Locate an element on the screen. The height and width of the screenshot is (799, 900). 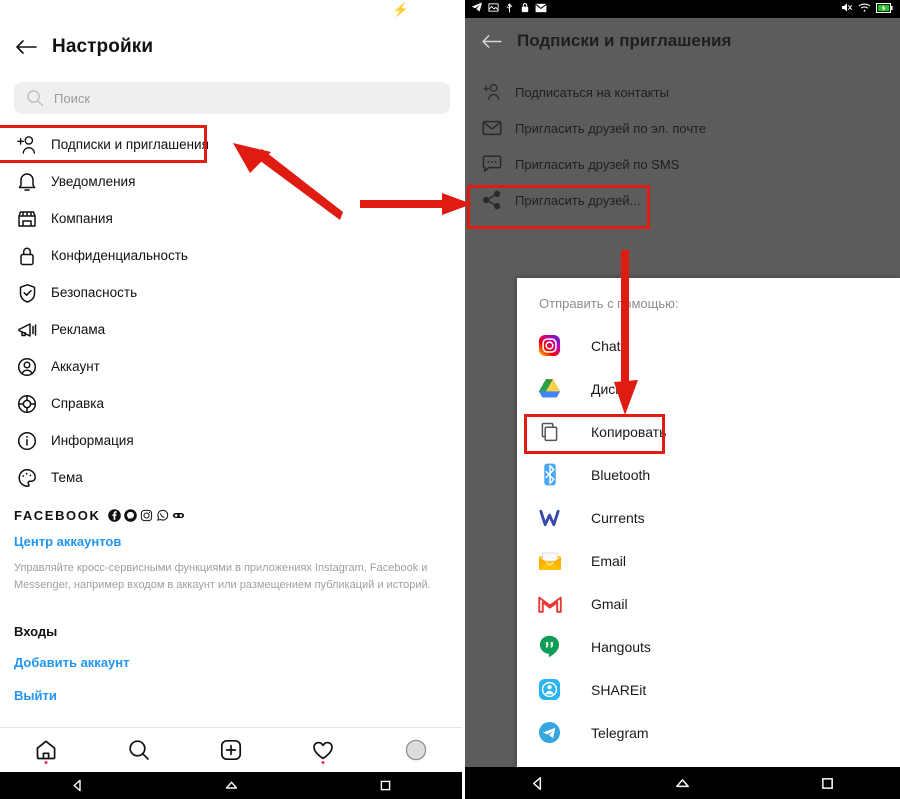
sidebar-item-label: Уведомления is located at coordinates (93, 181).